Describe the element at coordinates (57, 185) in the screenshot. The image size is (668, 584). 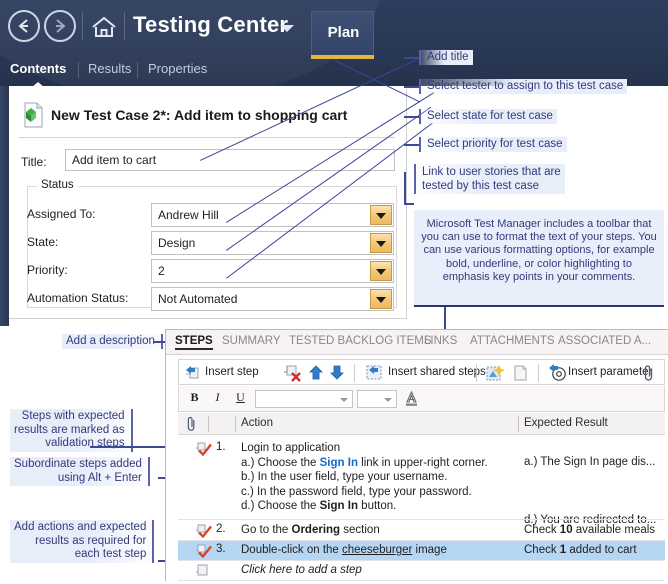
I see `status-groupbox-legend: Status` at that location.